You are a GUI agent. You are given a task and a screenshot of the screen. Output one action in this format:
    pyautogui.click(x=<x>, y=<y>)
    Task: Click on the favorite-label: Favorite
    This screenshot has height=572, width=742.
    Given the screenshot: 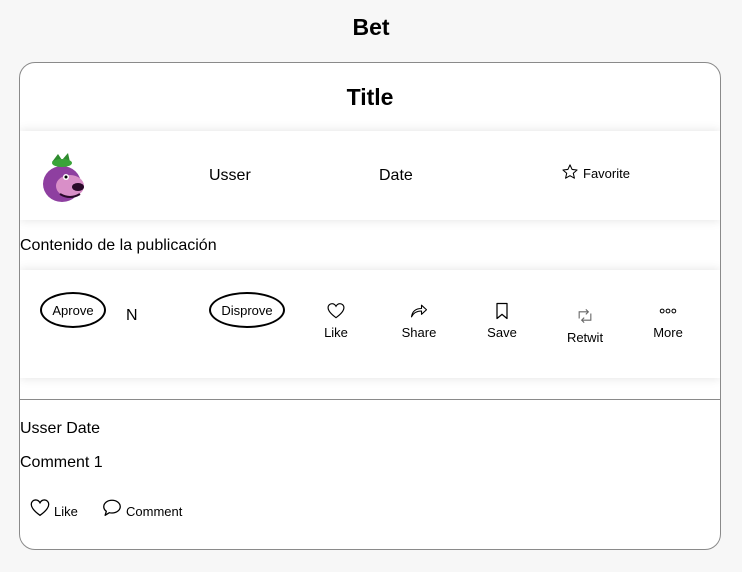 What is the action you would take?
    pyautogui.click(x=606, y=173)
    